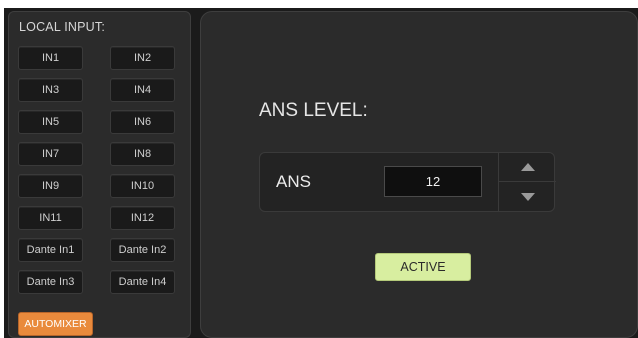 The width and height of the screenshot is (638, 338). What do you see at coordinates (50, 154) in the screenshot?
I see `input-button-in7: IN7` at bounding box center [50, 154].